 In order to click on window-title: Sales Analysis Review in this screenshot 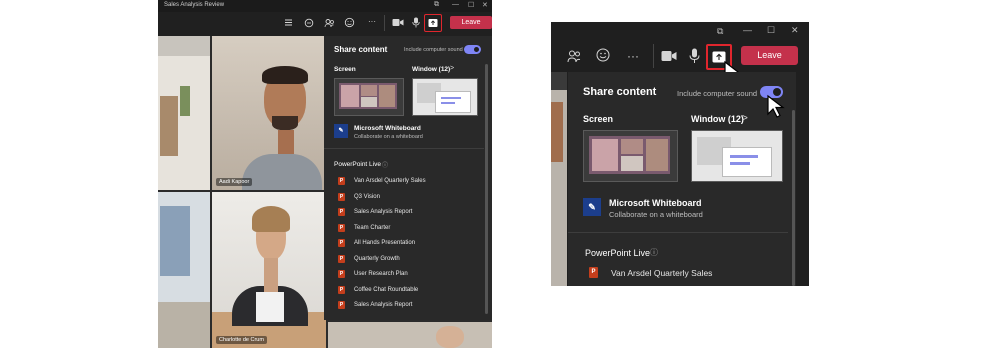, I will do `click(194, 5)`.